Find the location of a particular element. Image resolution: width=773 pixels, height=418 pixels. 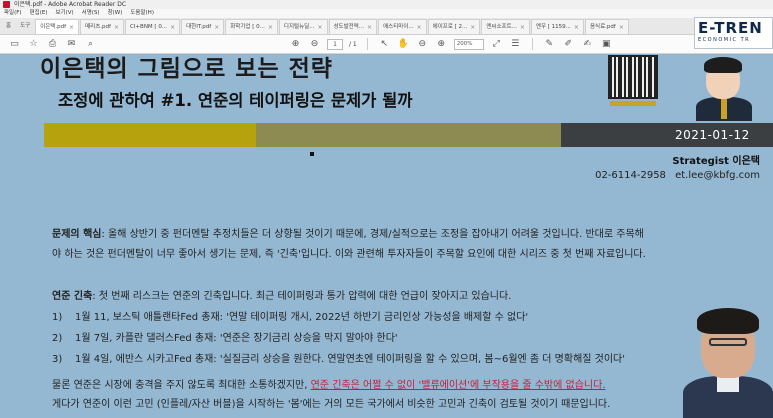

open-file-icon: ▭ is located at coordinates (14, 44).